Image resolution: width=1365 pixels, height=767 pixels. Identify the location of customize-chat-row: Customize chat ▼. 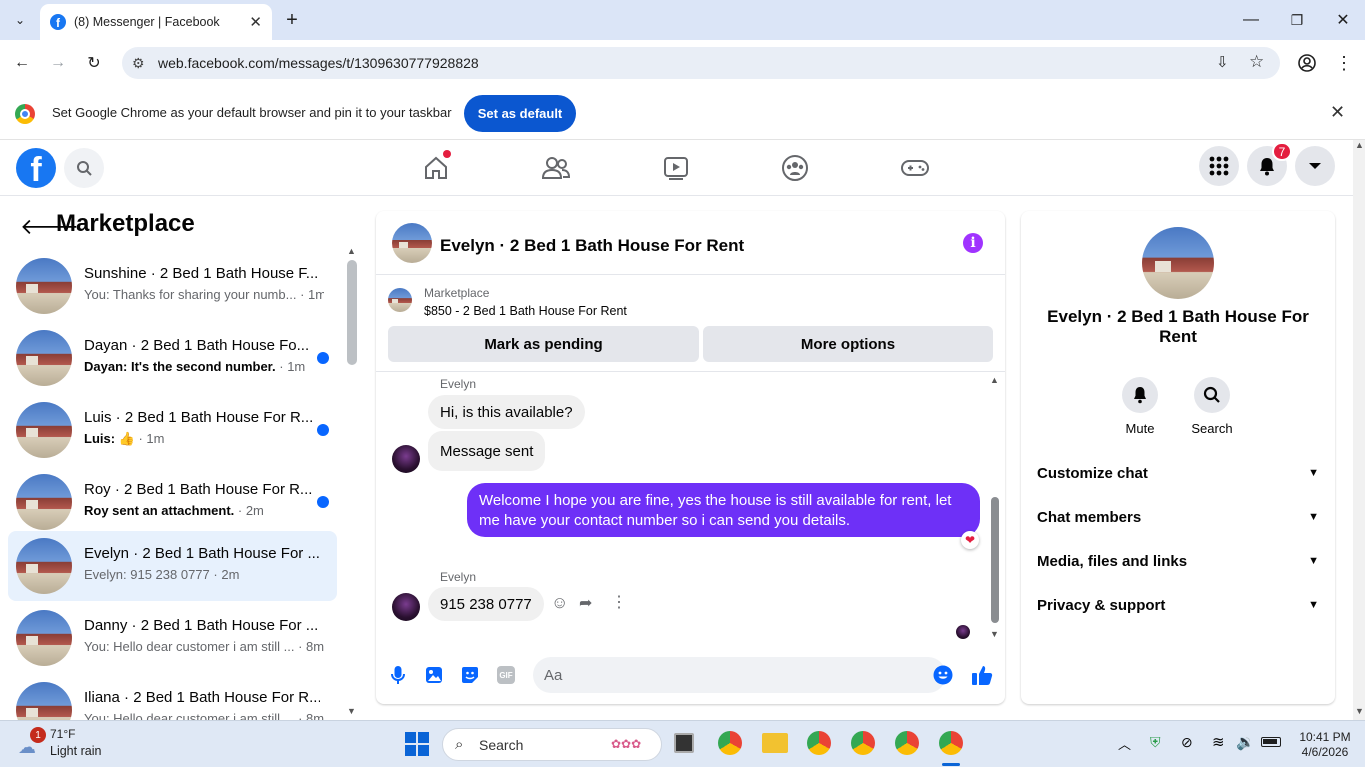
(1178, 473).